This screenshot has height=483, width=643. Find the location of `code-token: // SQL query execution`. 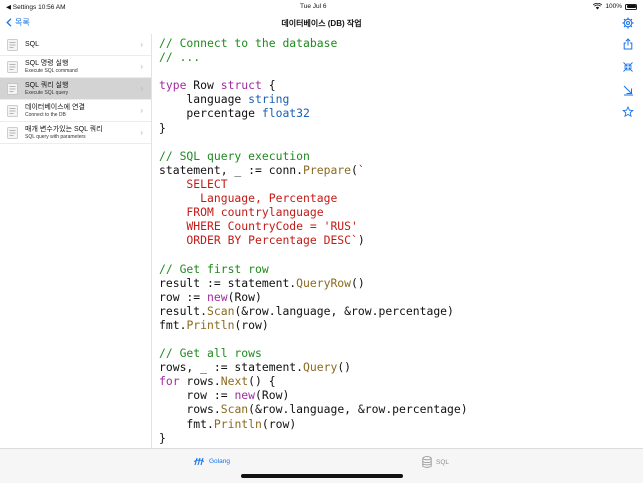

code-token: // SQL query execution is located at coordinates (234, 155).